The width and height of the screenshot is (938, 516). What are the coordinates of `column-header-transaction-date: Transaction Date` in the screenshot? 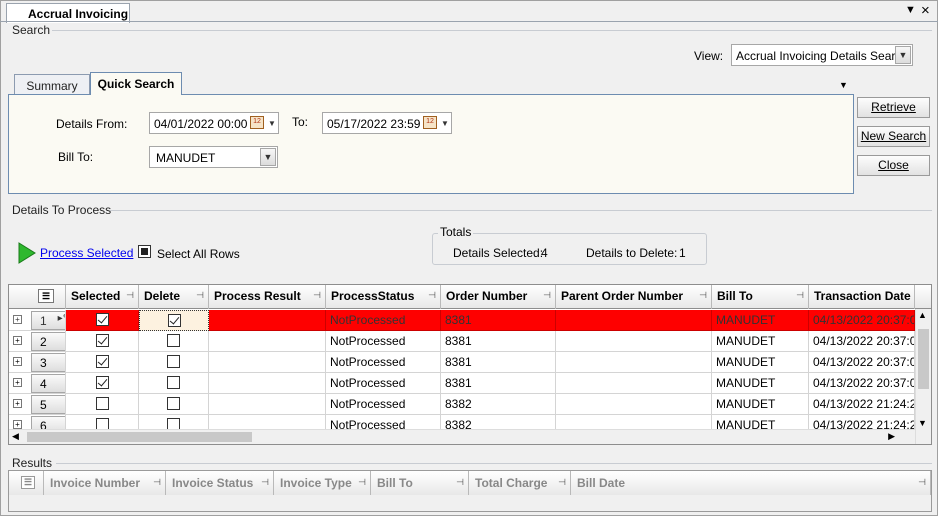 It's located at (862, 297).